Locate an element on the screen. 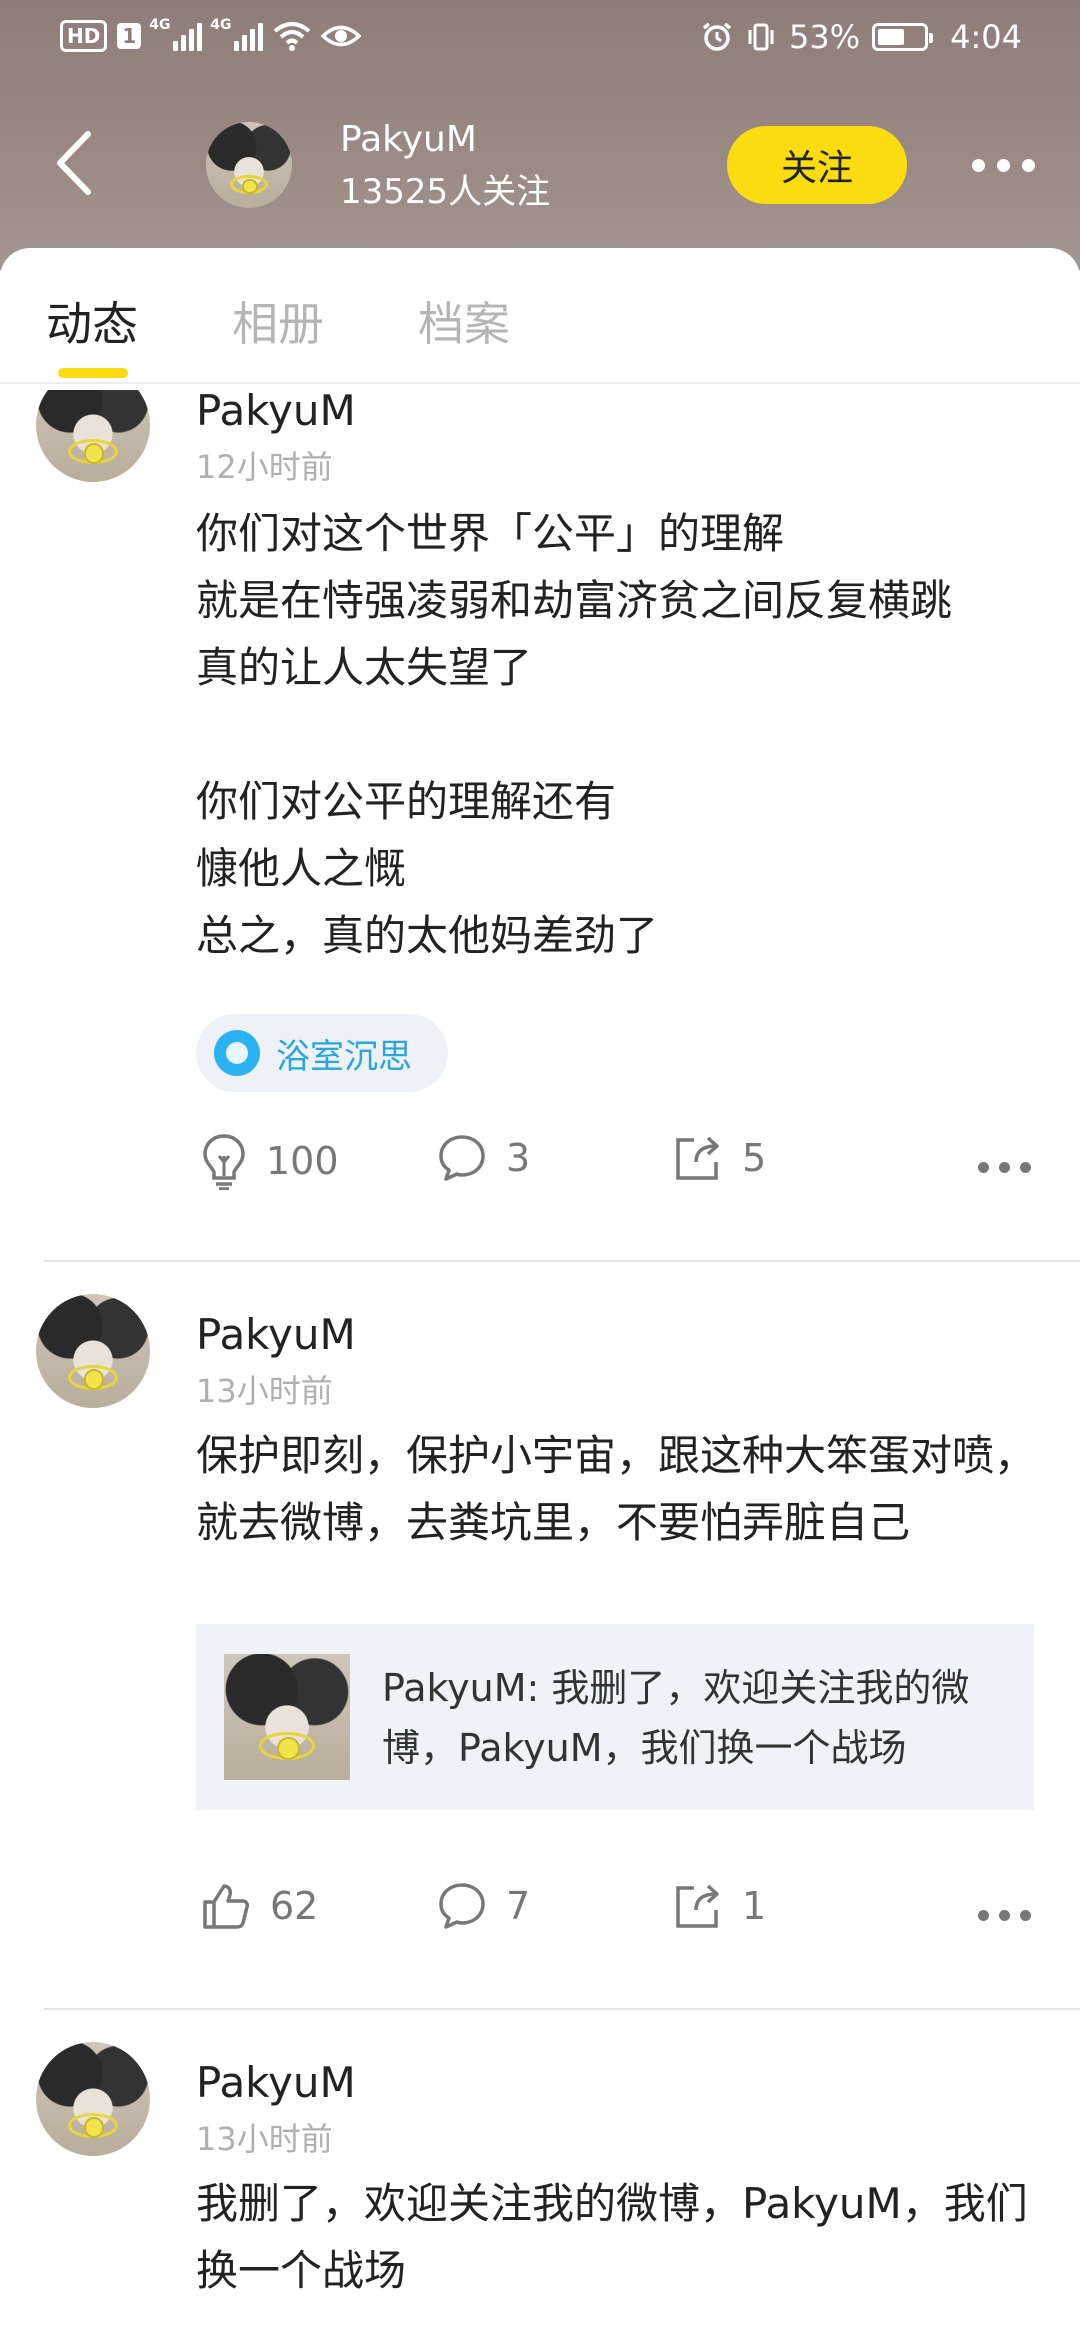  status-bar: HD 1 4G 4G 53% 4:04 is located at coordinates (540, 40).